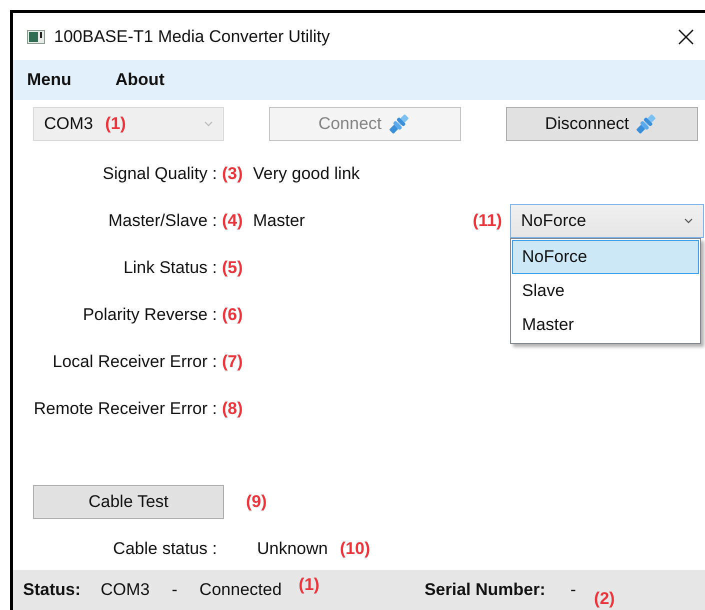 This screenshot has width=705, height=610. Describe the element at coordinates (604, 599) in the screenshot. I see `annotation-number: (2)` at that location.